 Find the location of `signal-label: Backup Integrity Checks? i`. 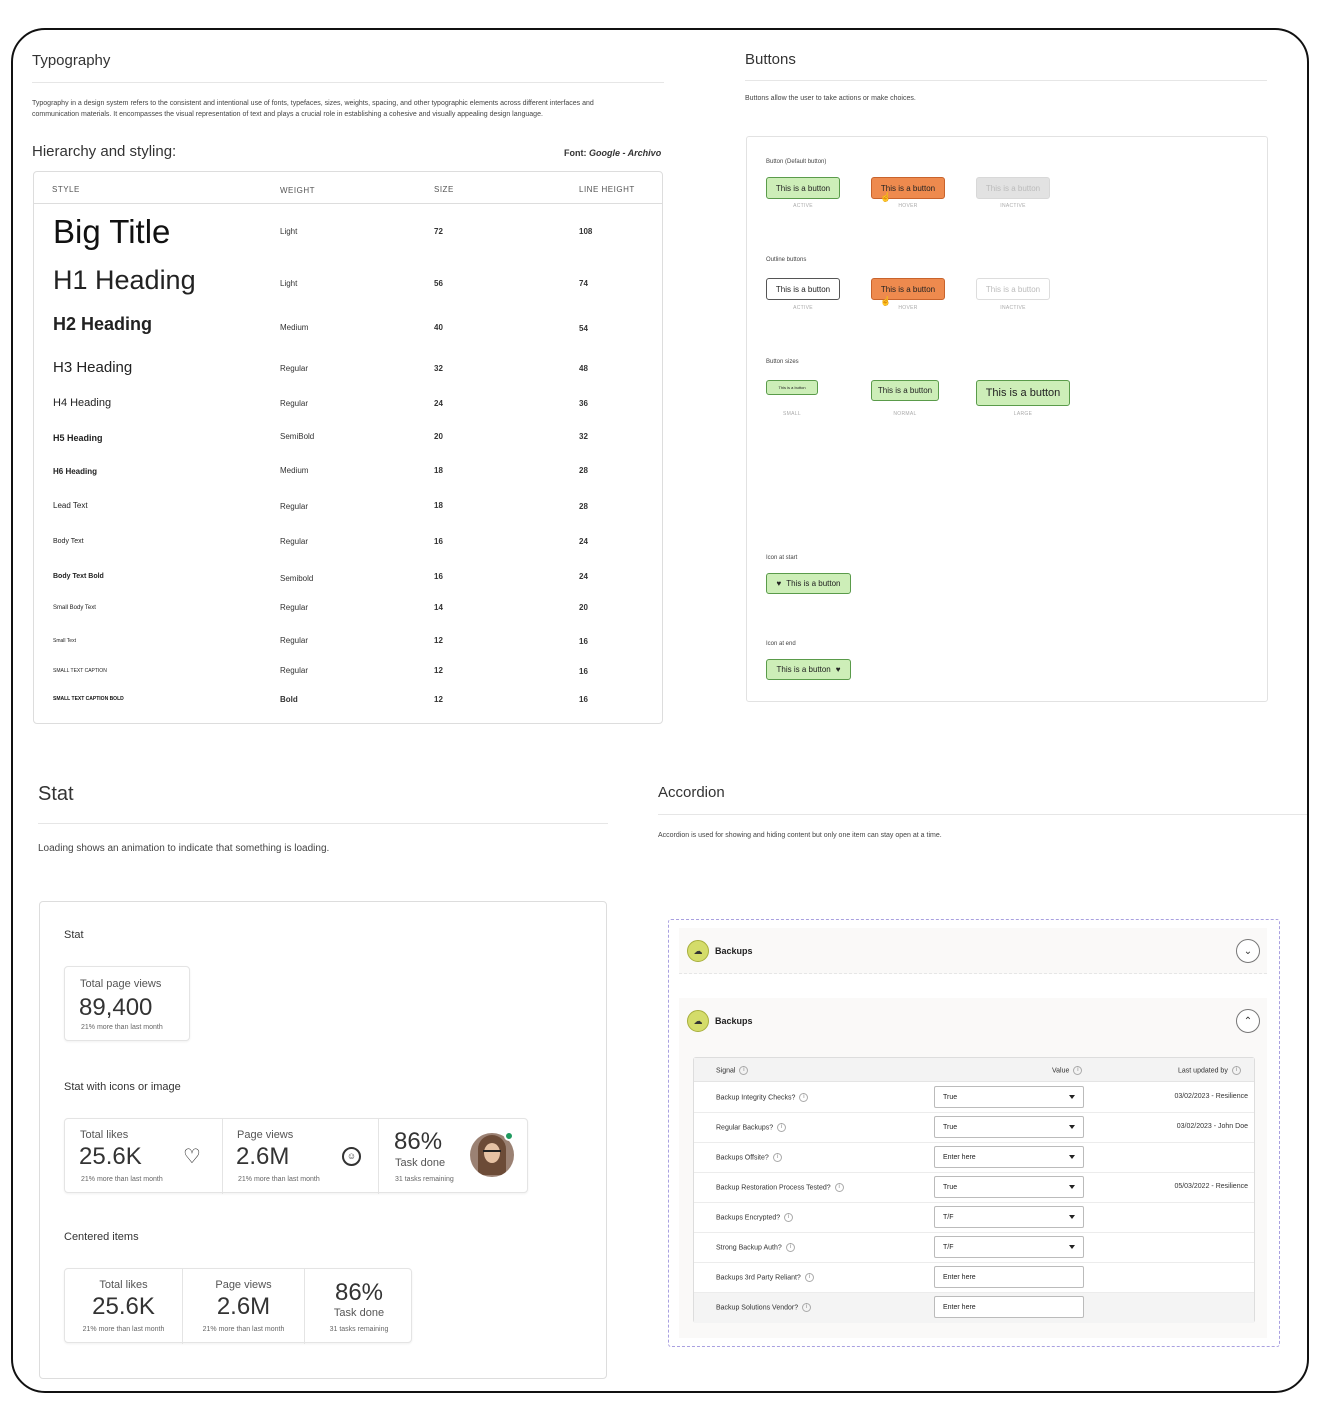

signal-label: Backup Integrity Checks? i is located at coordinates (762, 1097).